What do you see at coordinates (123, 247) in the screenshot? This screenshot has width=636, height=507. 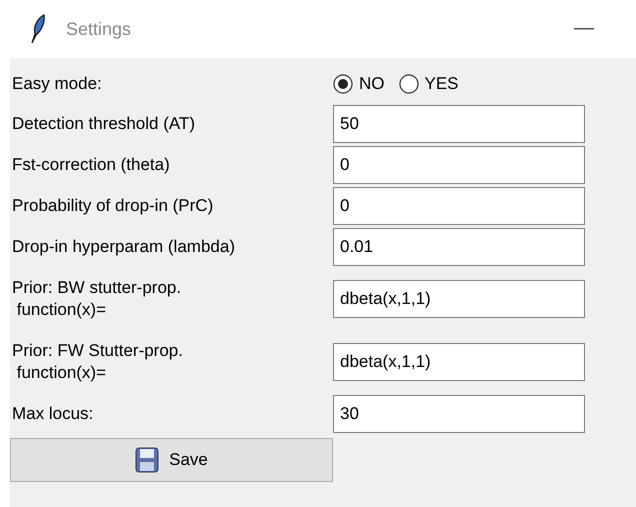 I see `setting-label: Drop-in hyperparam (lambda)` at bounding box center [123, 247].